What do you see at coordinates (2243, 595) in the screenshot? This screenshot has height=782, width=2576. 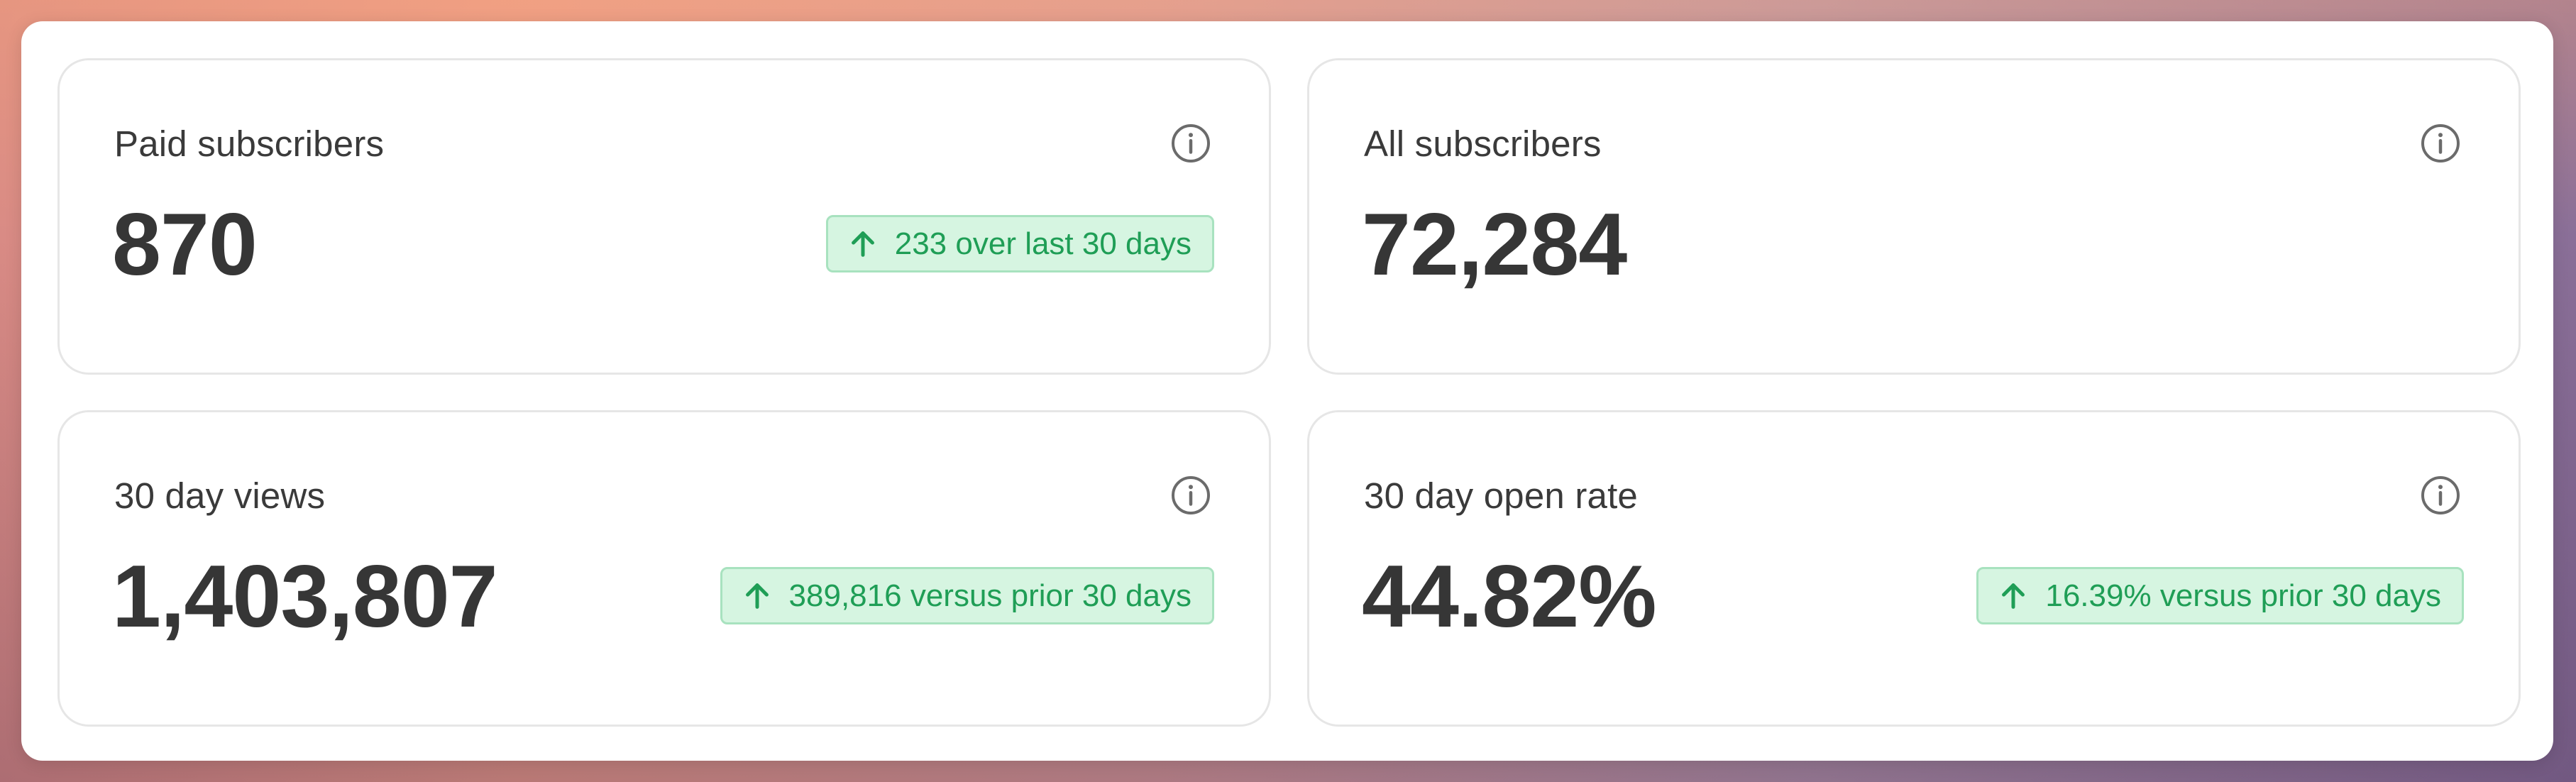 I see `trend-text: 16.39% versus prior 30 days` at bounding box center [2243, 595].